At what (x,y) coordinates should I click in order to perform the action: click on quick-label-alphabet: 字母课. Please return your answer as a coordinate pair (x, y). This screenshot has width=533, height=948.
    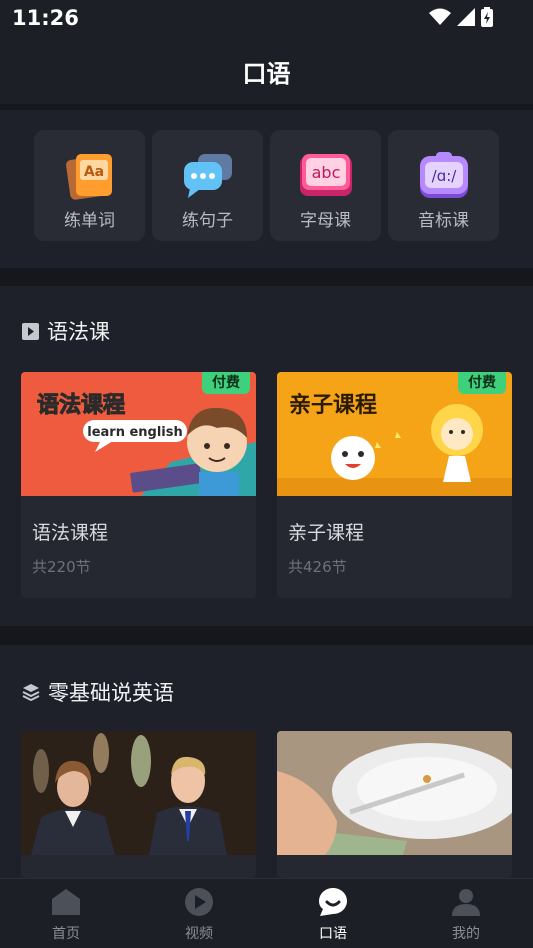
    Looking at the image, I should click on (325, 221).